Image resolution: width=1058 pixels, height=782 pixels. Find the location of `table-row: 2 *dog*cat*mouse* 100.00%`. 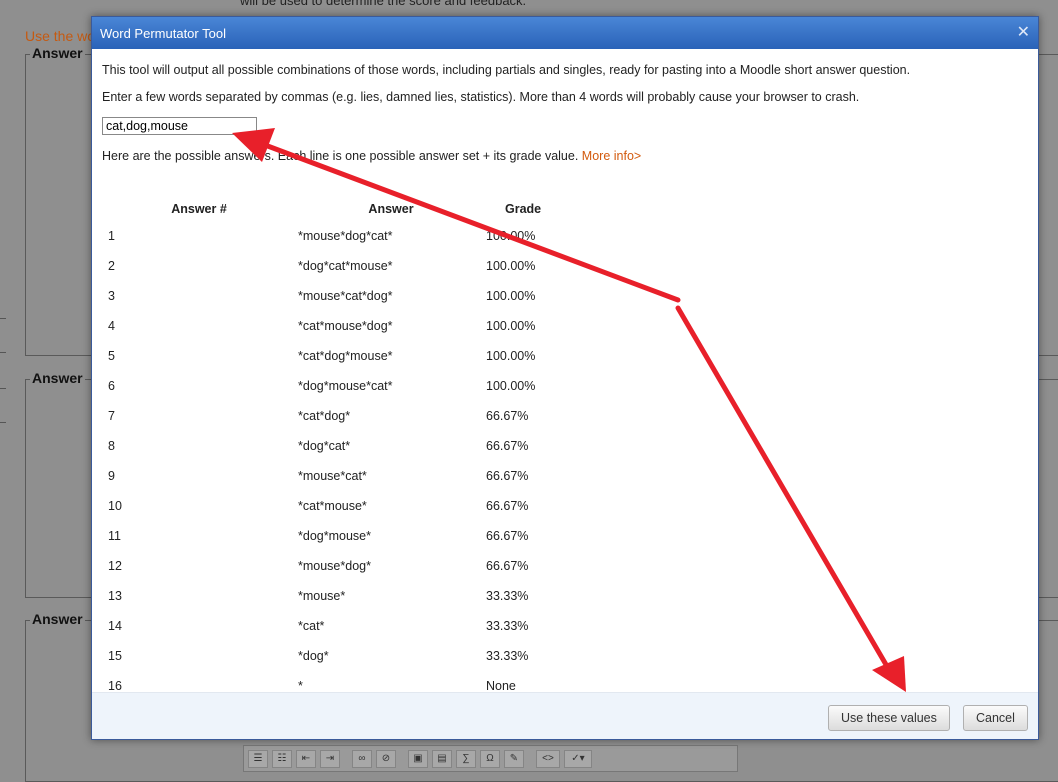

table-row: 2 *dog*cat*mouse* 100.00% is located at coordinates (344, 266).